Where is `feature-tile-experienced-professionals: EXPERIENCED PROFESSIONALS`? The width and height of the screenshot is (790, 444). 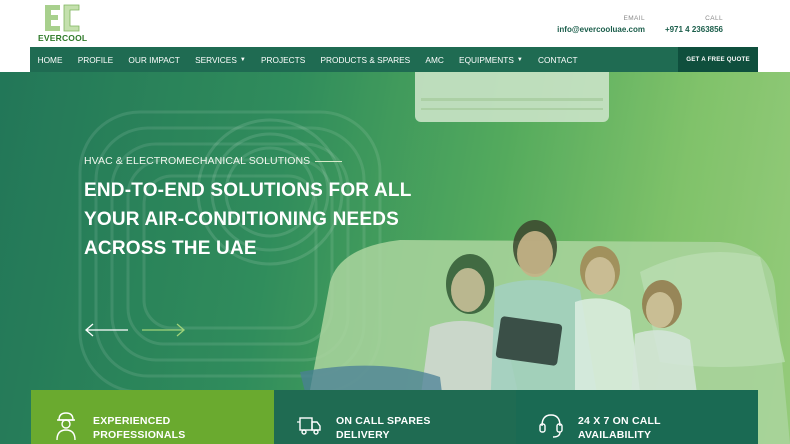 feature-tile-experienced-professionals: EXPERIENCED PROFESSIONALS is located at coordinates (152, 417).